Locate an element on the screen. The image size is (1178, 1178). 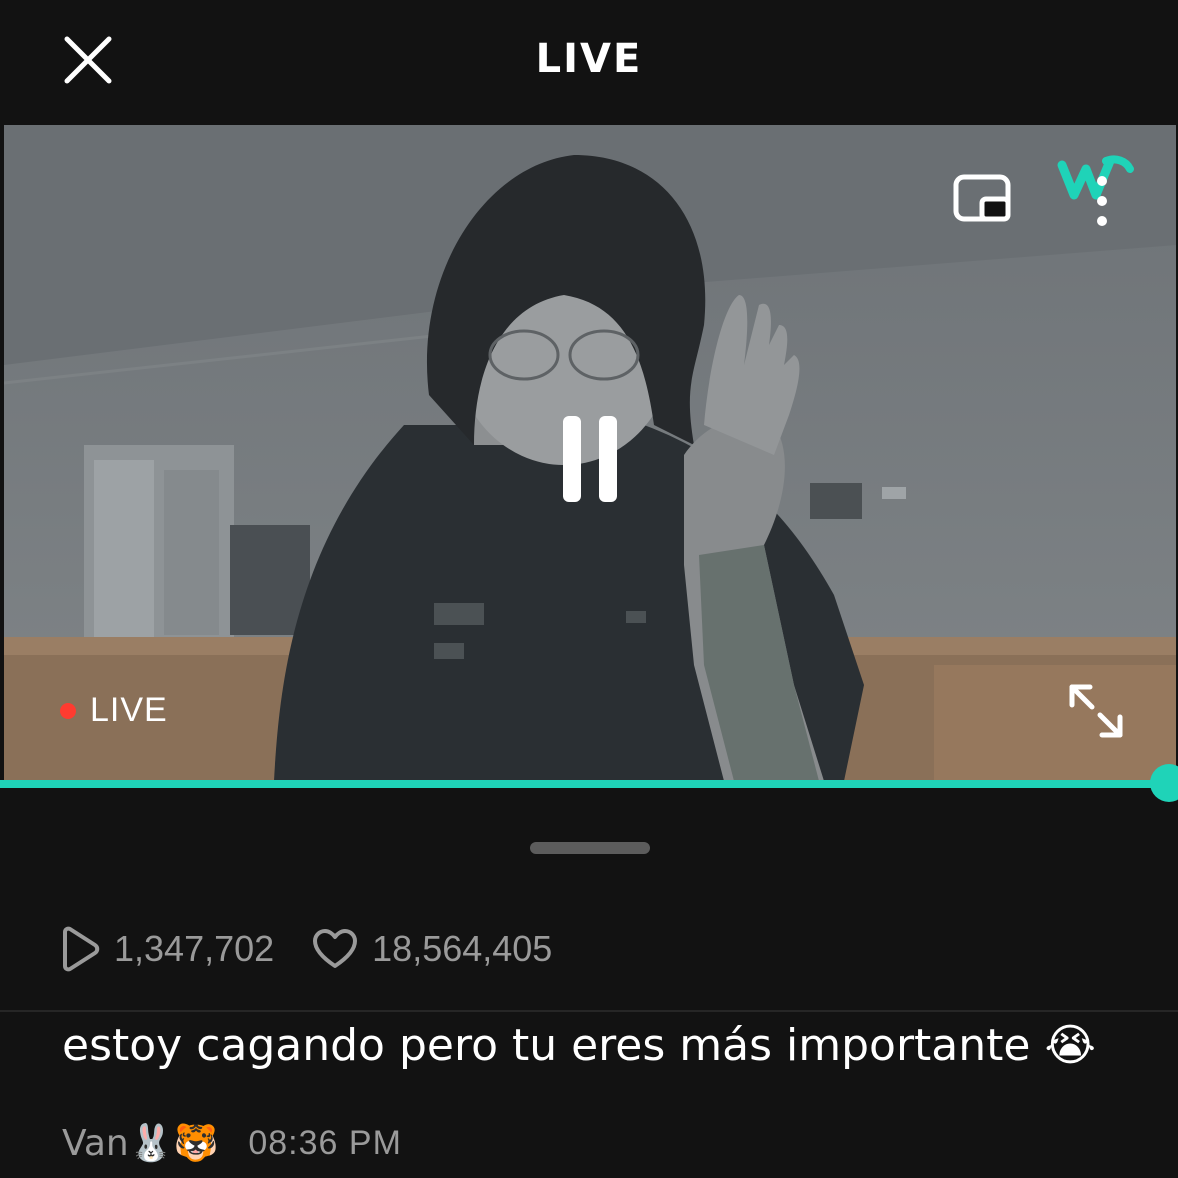
like-count: 18,564,405 is located at coordinates (432, 949).